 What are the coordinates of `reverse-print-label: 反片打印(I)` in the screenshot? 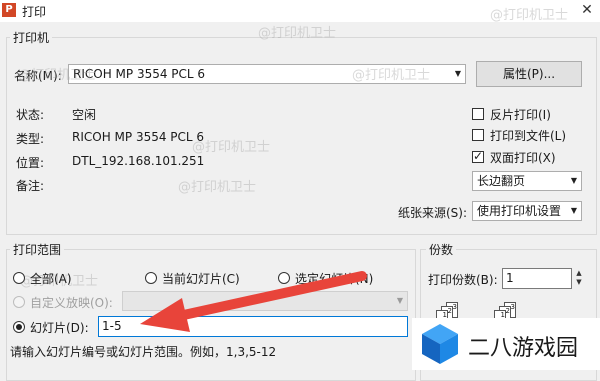 It's located at (520, 114).